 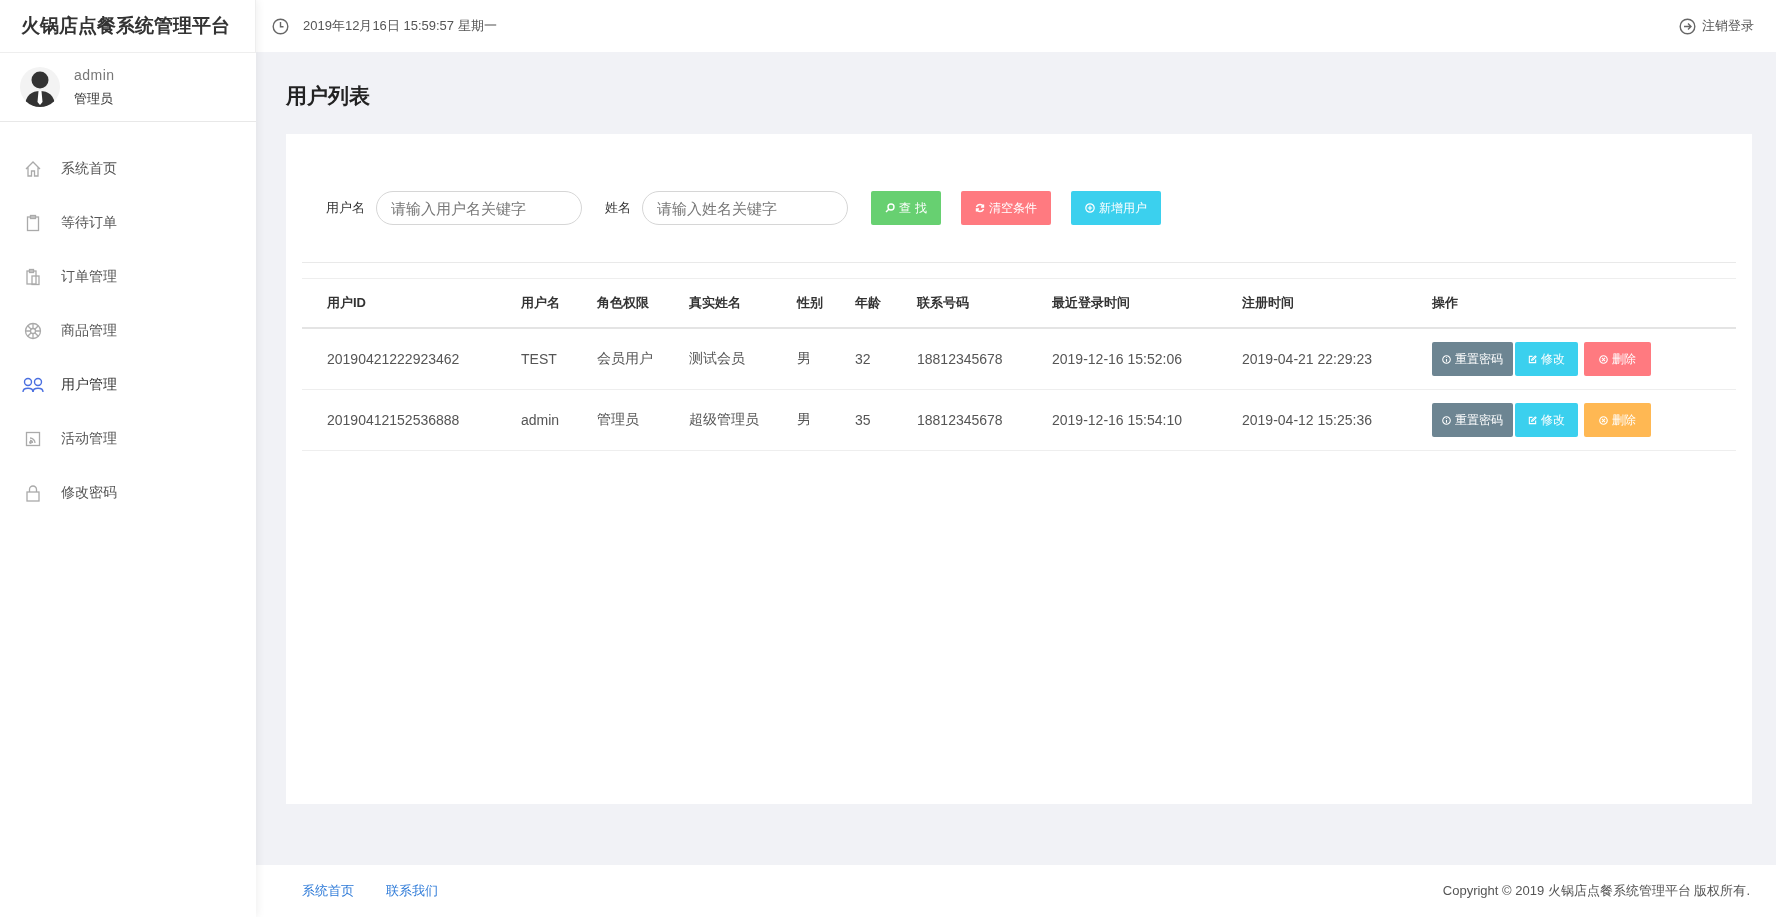 I want to click on home-icon, so click(x=33, y=169).